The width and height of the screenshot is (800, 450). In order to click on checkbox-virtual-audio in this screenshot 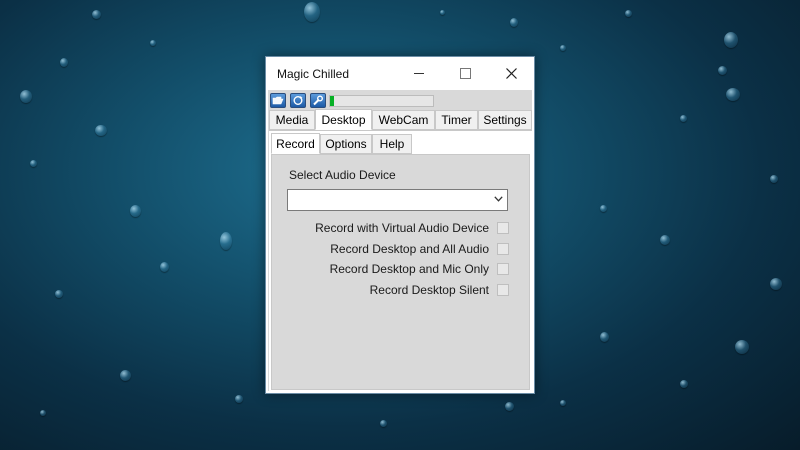, I will do `click(503, 228)`.